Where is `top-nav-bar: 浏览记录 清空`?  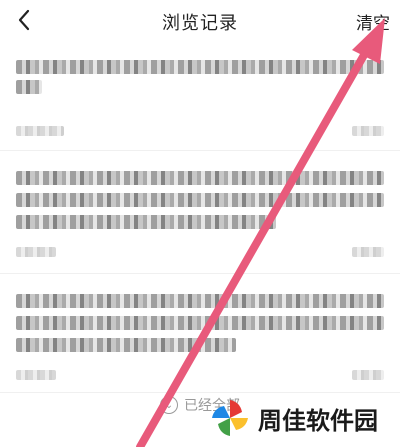 top-nav-bar: 浏览记录 清空 is located at coordinates (200, 22).